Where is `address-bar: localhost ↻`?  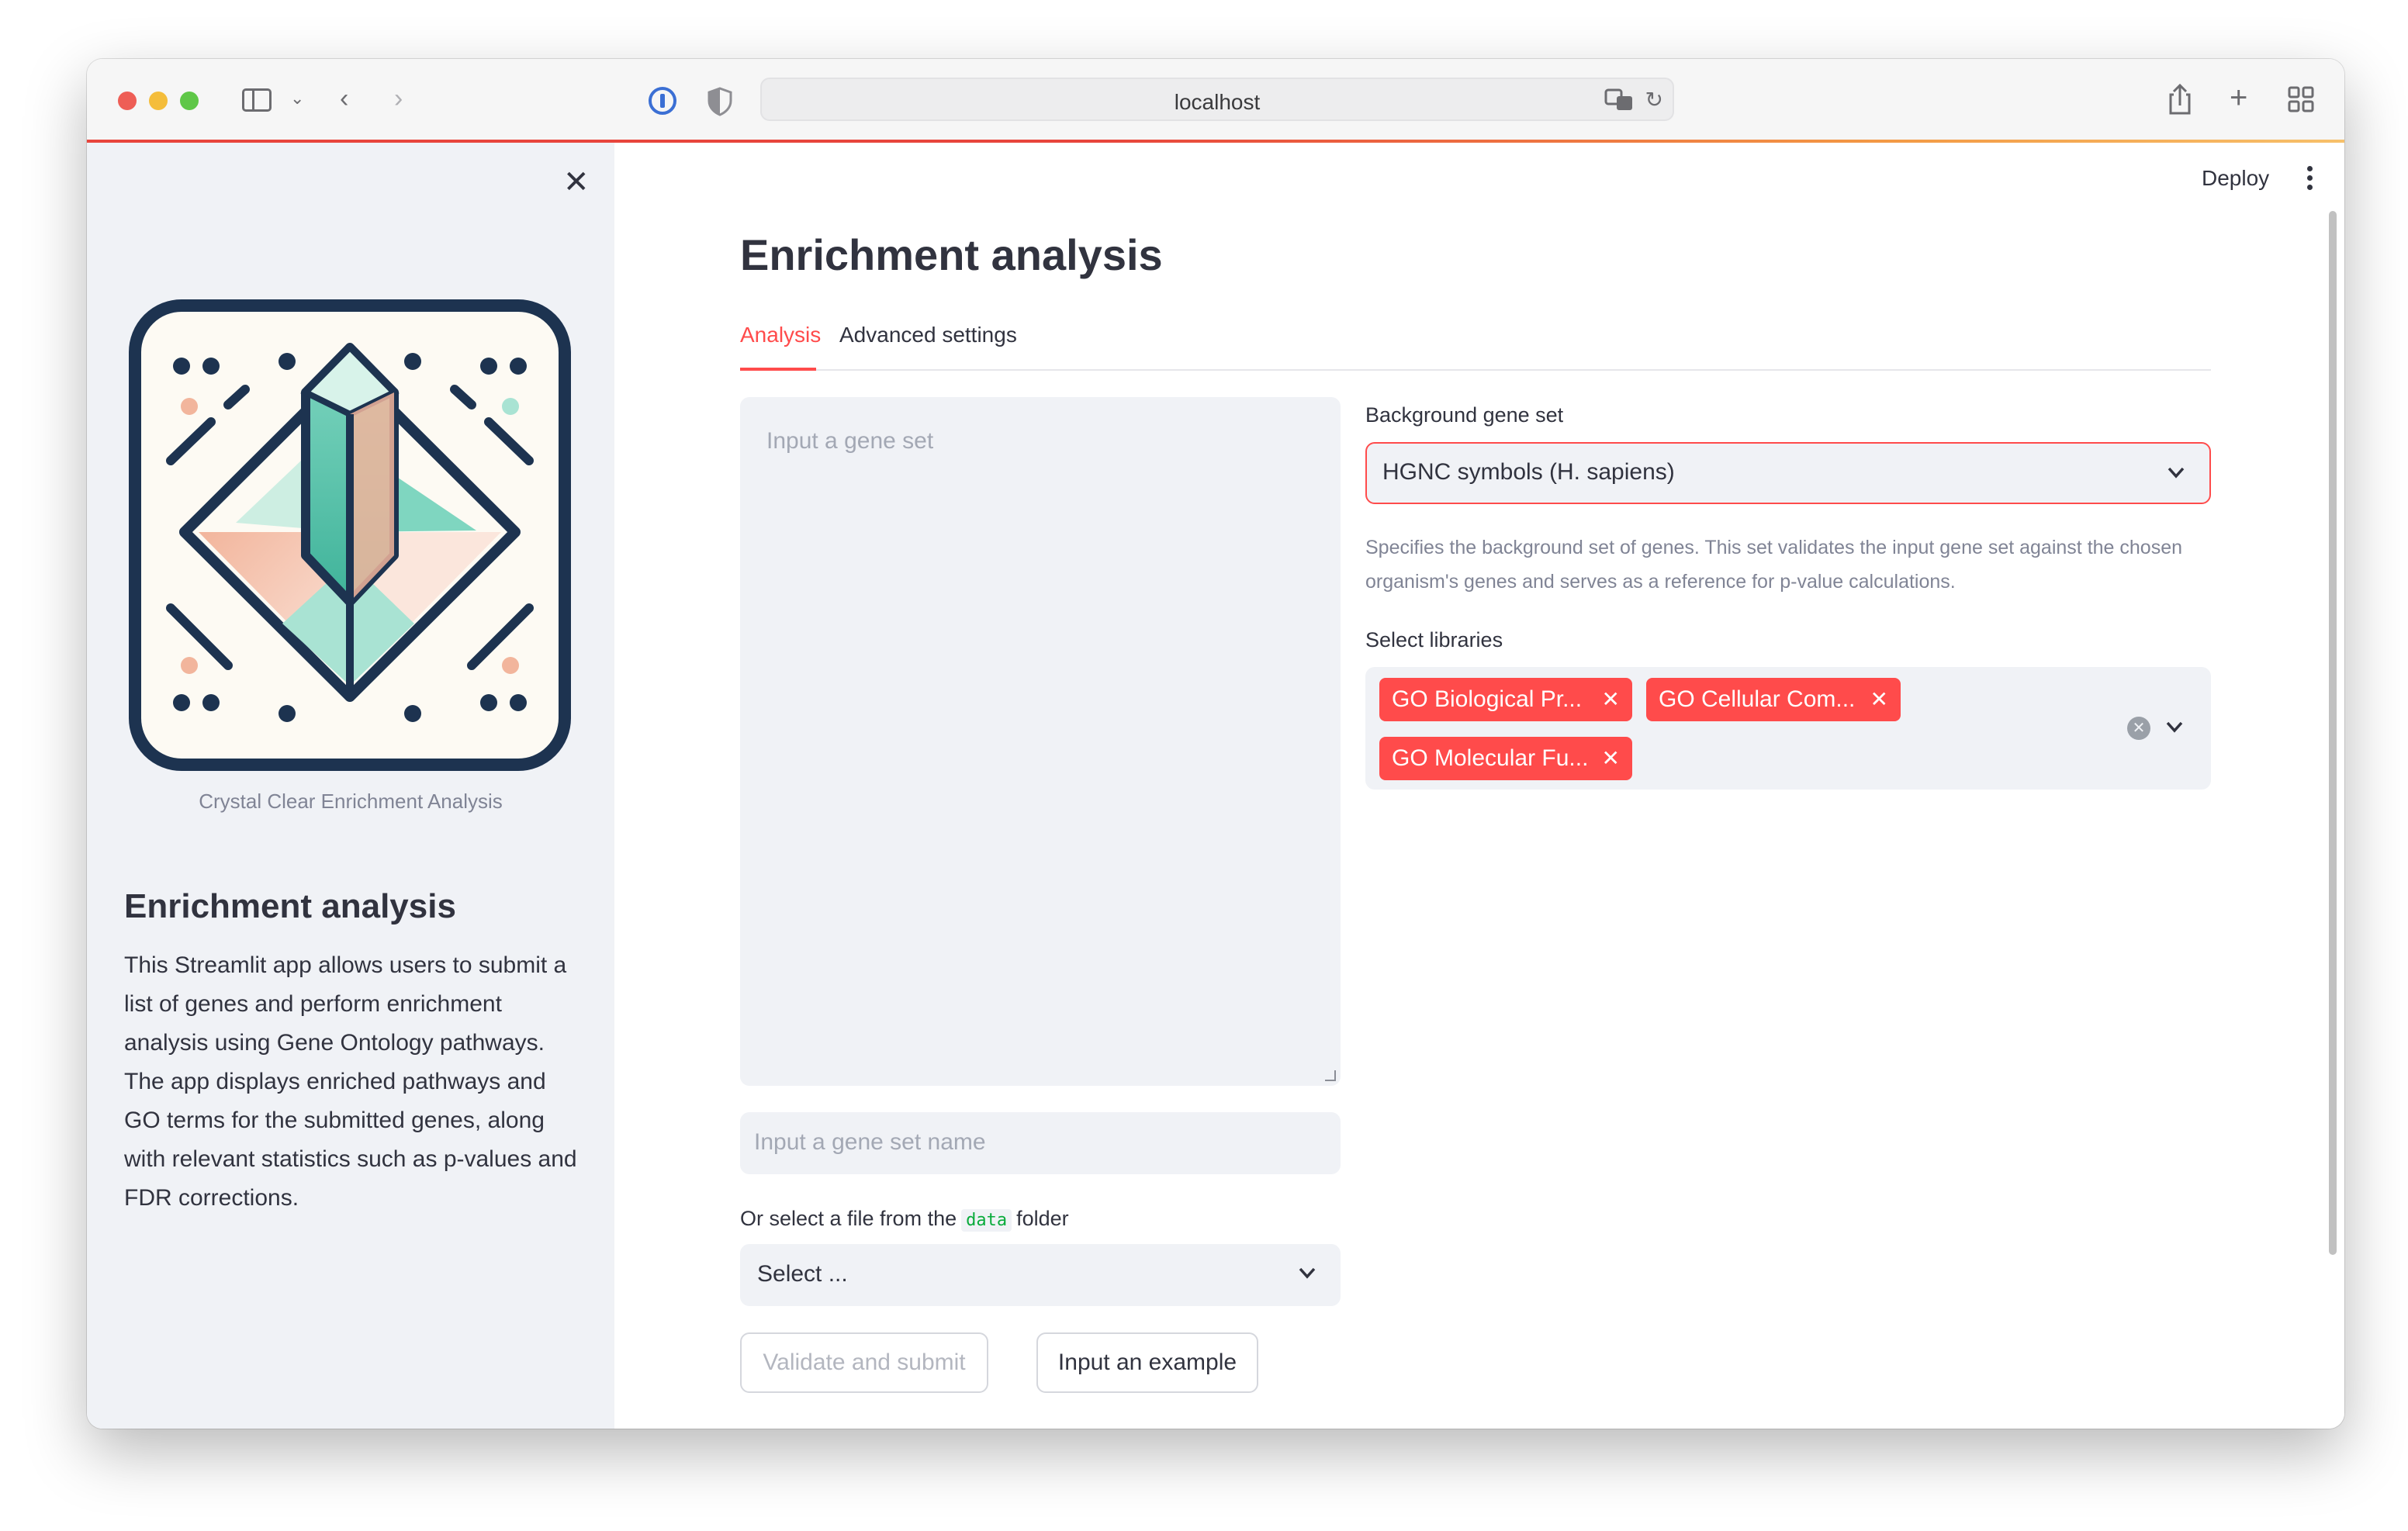 address-bar: localhost ↻ is located at coordinates (1217, 99).